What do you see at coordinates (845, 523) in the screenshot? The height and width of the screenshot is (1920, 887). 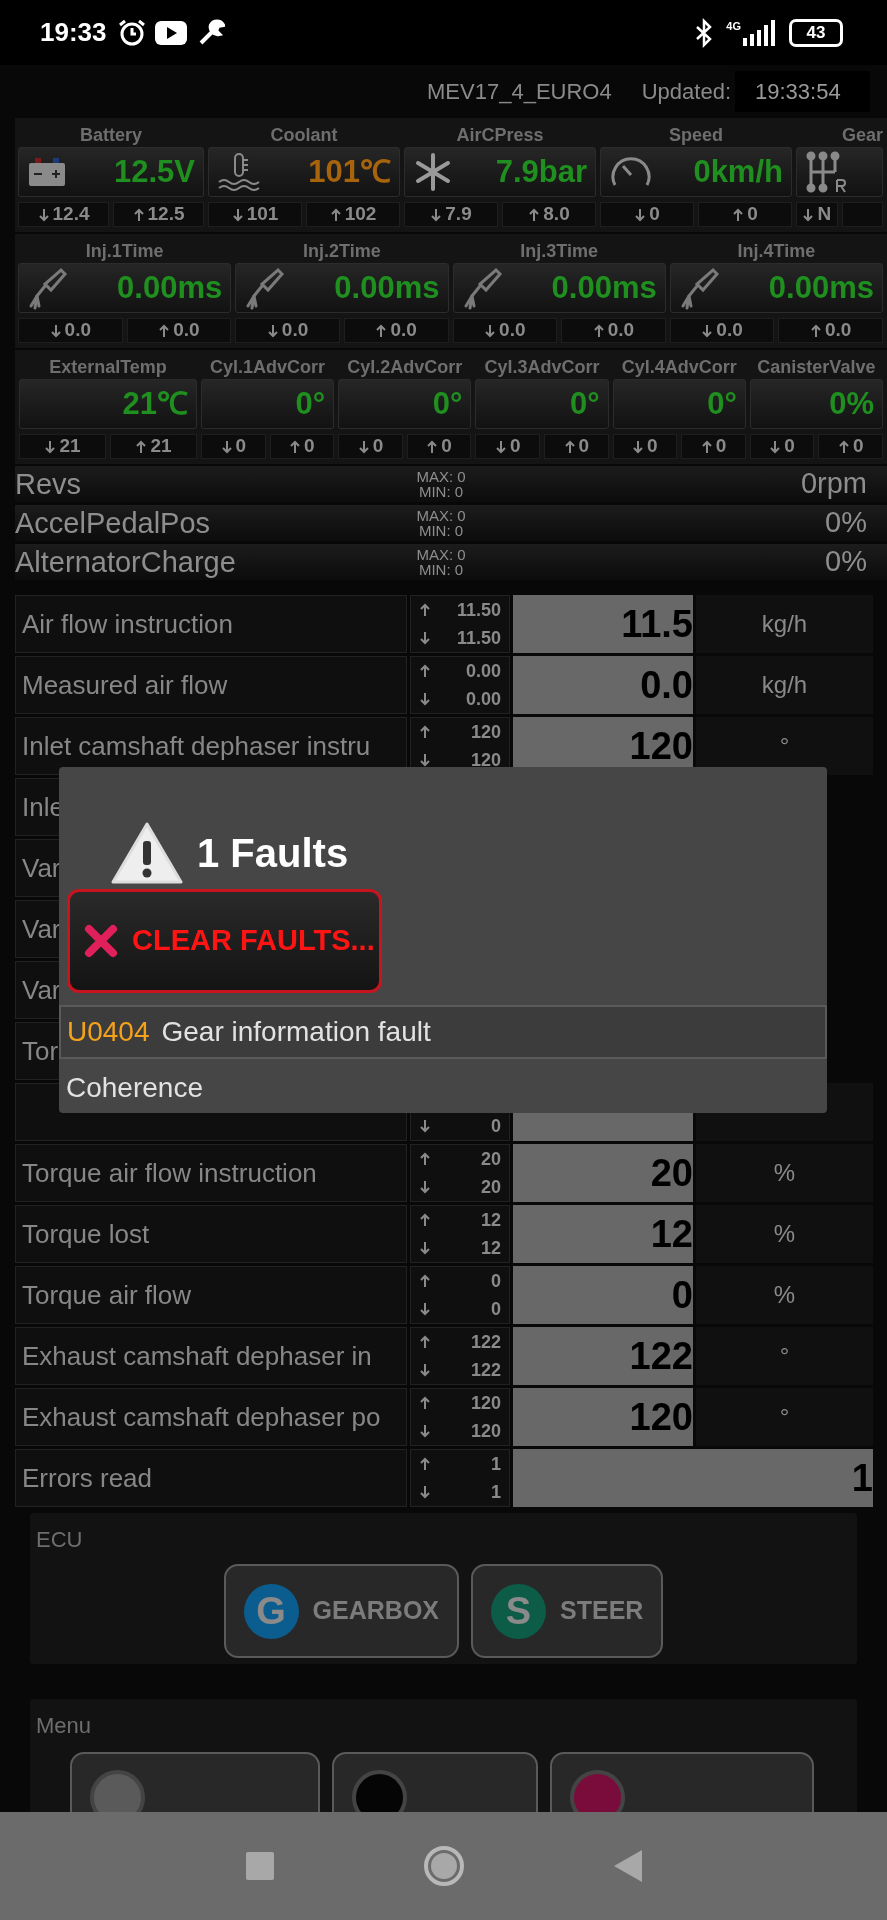 I see `bar-value: 0%` at bounding box center [845, 523].